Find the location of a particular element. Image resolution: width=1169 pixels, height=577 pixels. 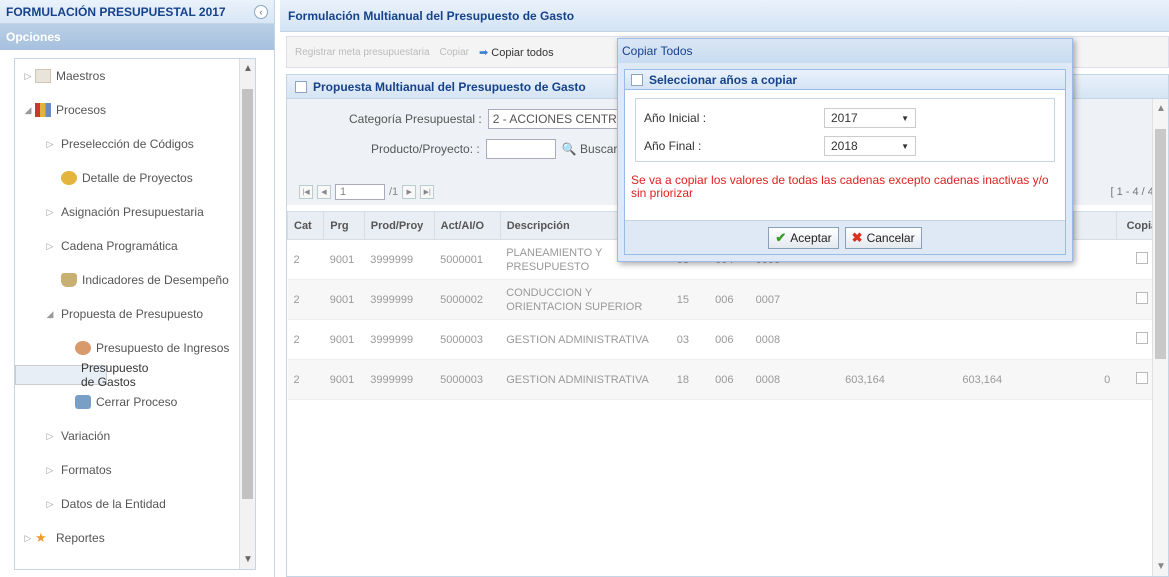

category-select: 2 - ACCIONES CENTR is located at coordinates (557, 119).